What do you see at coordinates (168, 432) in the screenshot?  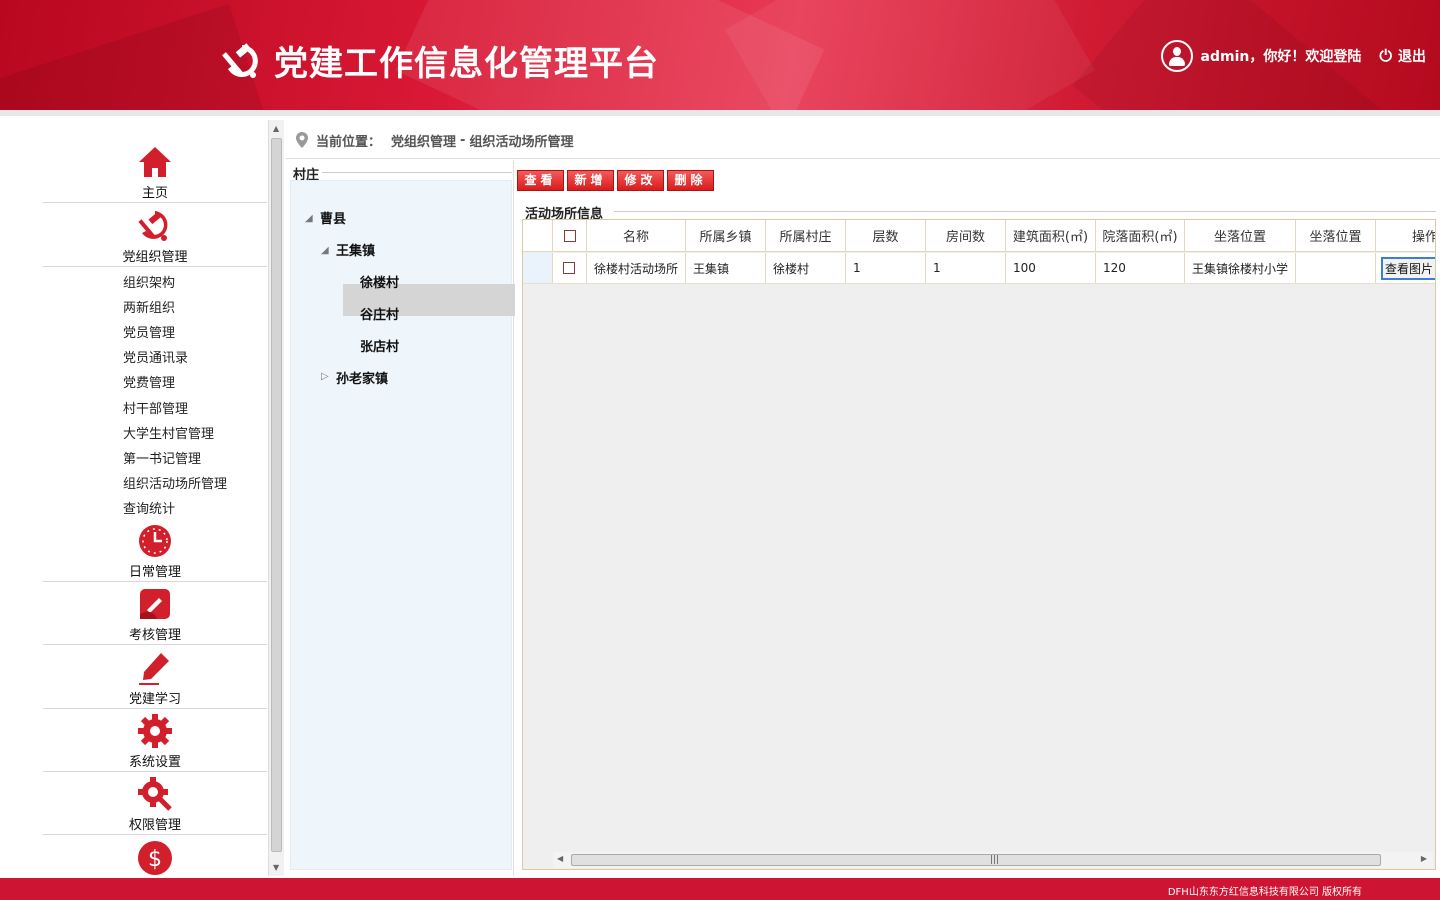 I see `submenu-college-officials: 大学生村官管理` at bounding box center [168, 432].